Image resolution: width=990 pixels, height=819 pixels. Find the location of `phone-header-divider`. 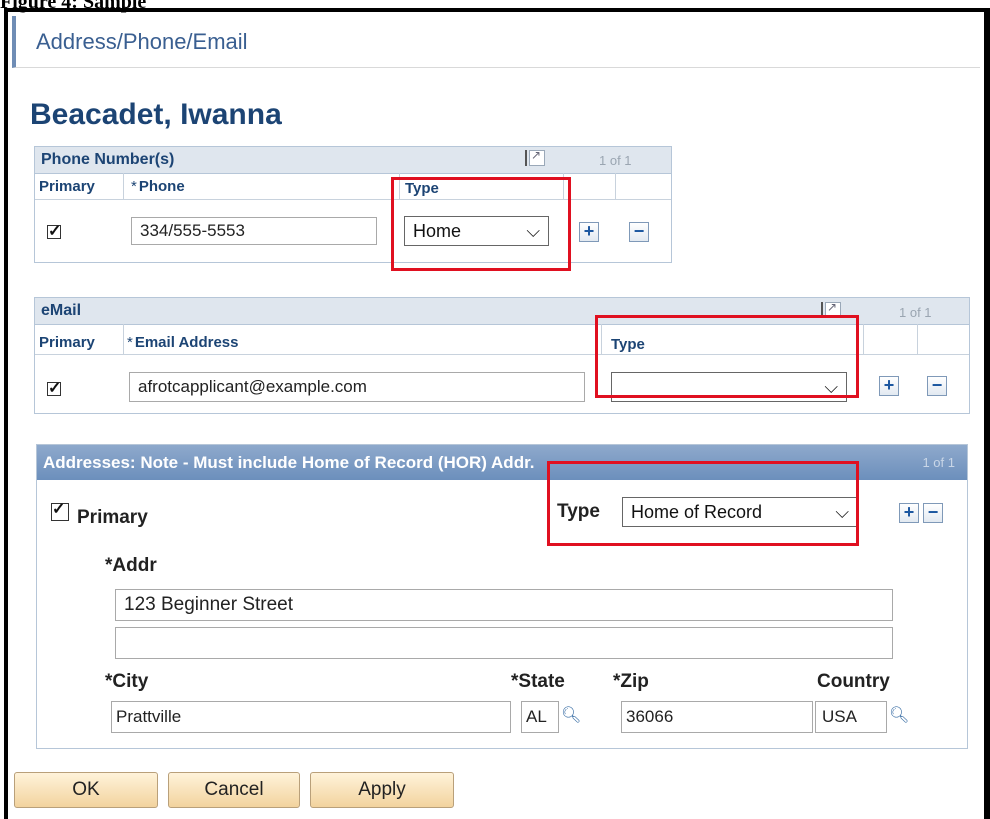

phone-header-divider is located at coordinates (353, 199).